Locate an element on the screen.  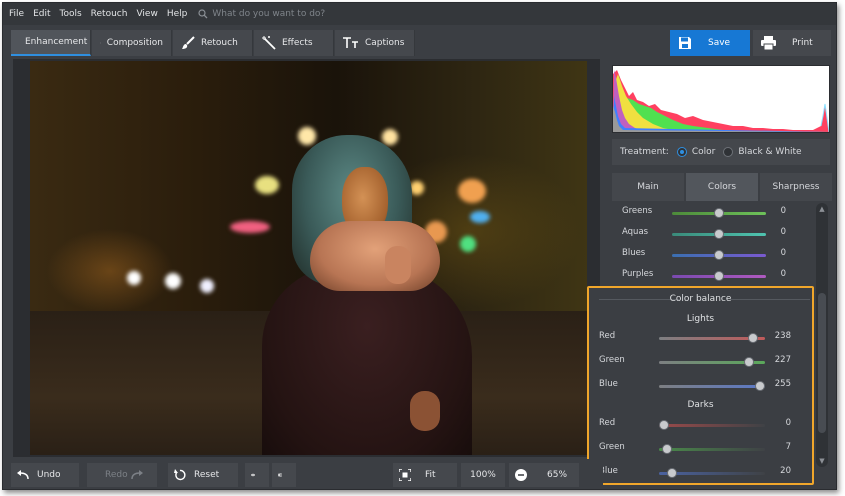
tab-enhancement: Enhancement is located at coordinates (51, 43).